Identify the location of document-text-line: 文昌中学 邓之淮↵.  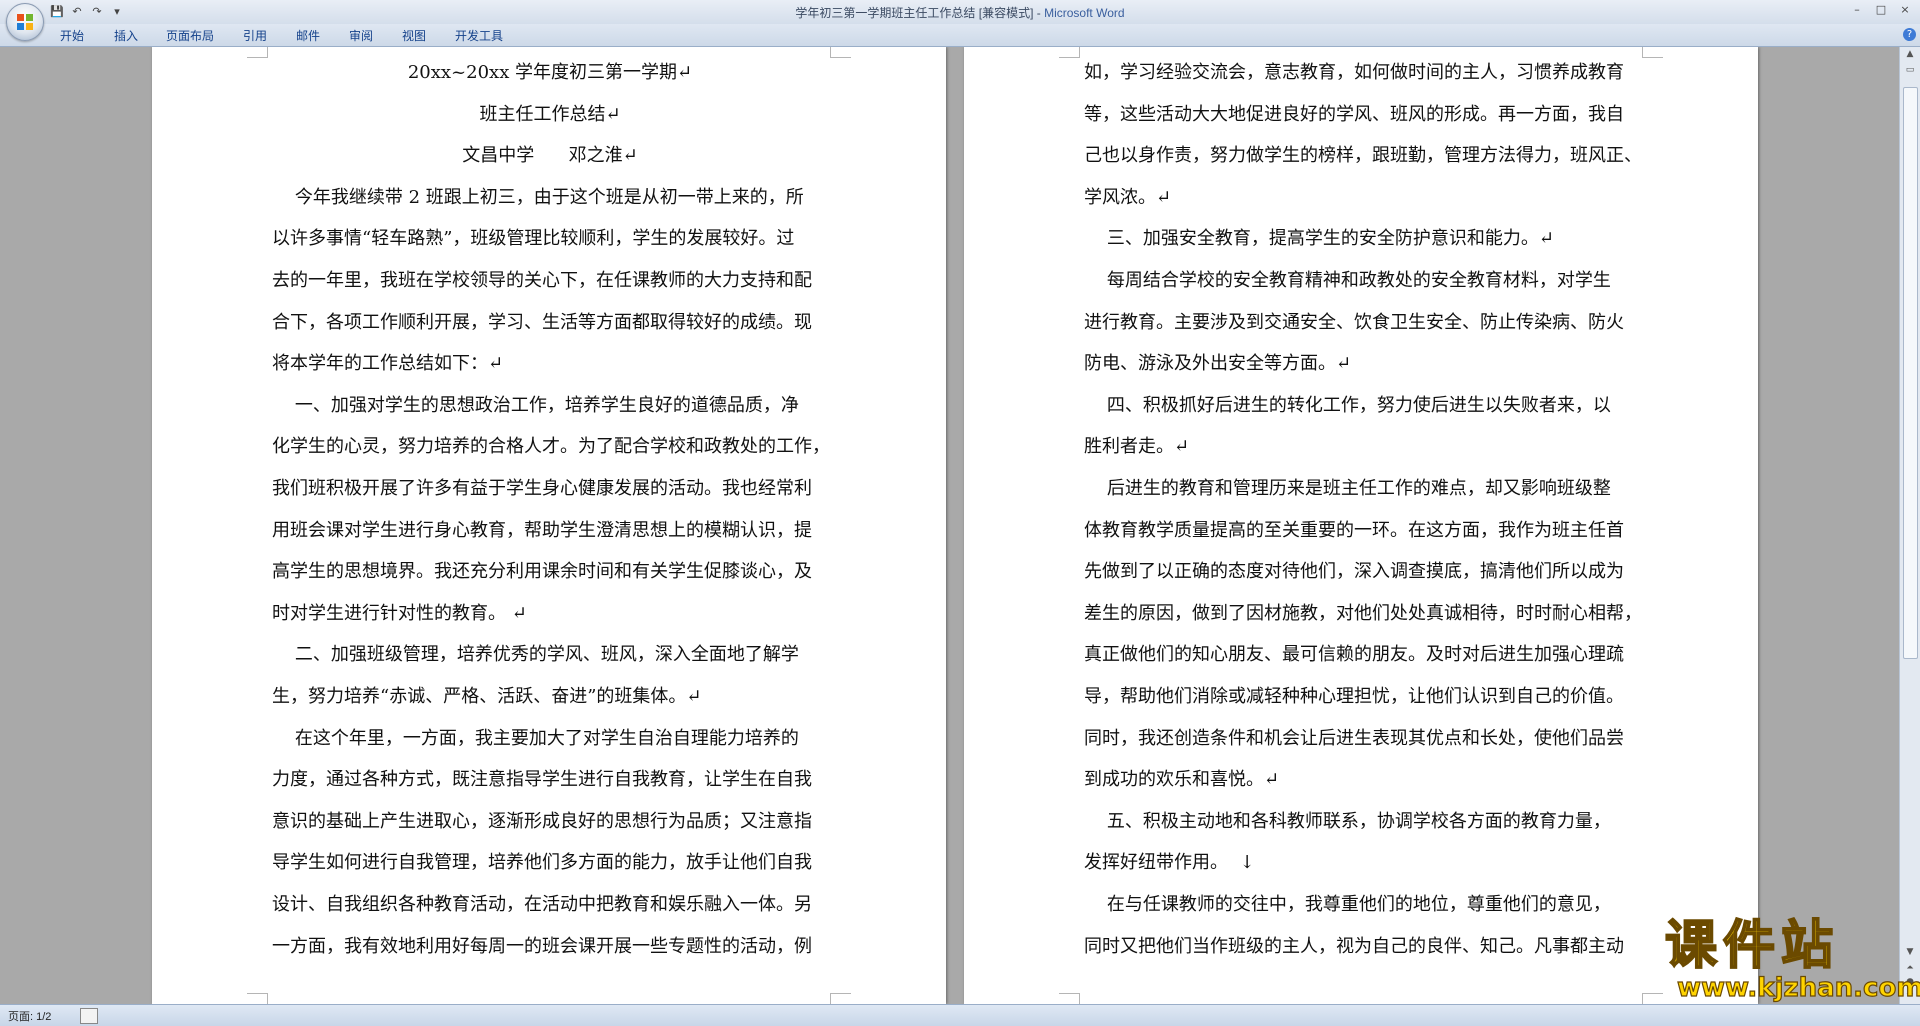
(550, 156).